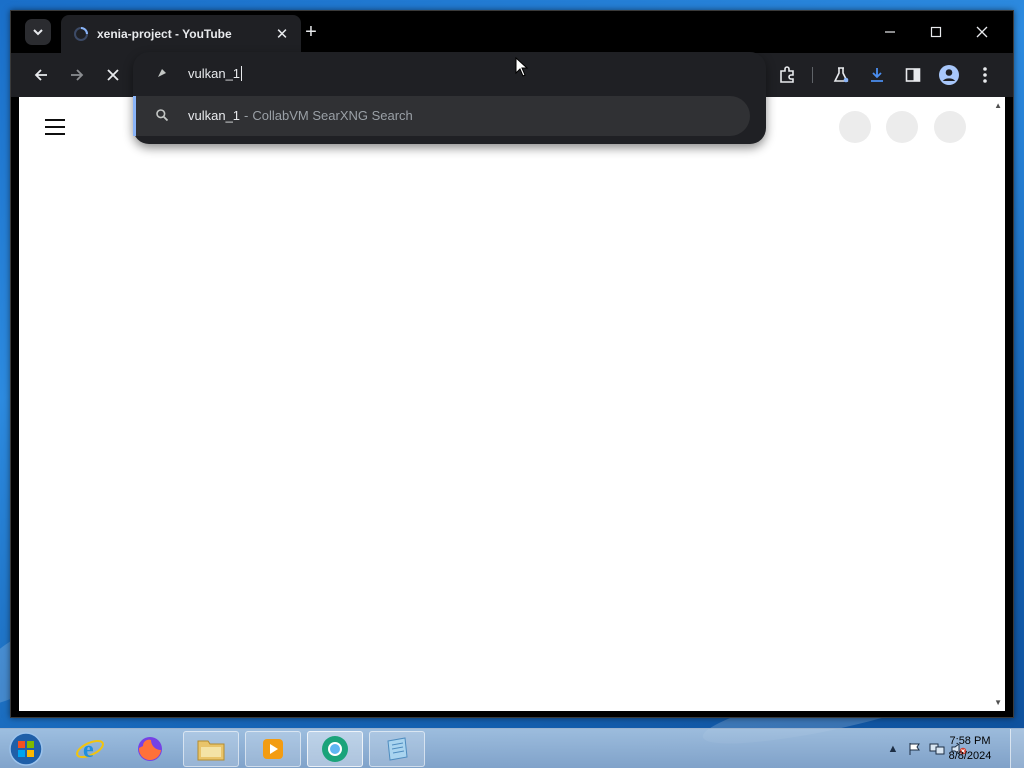 This screenshot has width=1024, height=768. I want to click on taskbar-internet-explorer: e, so click(90, 749).